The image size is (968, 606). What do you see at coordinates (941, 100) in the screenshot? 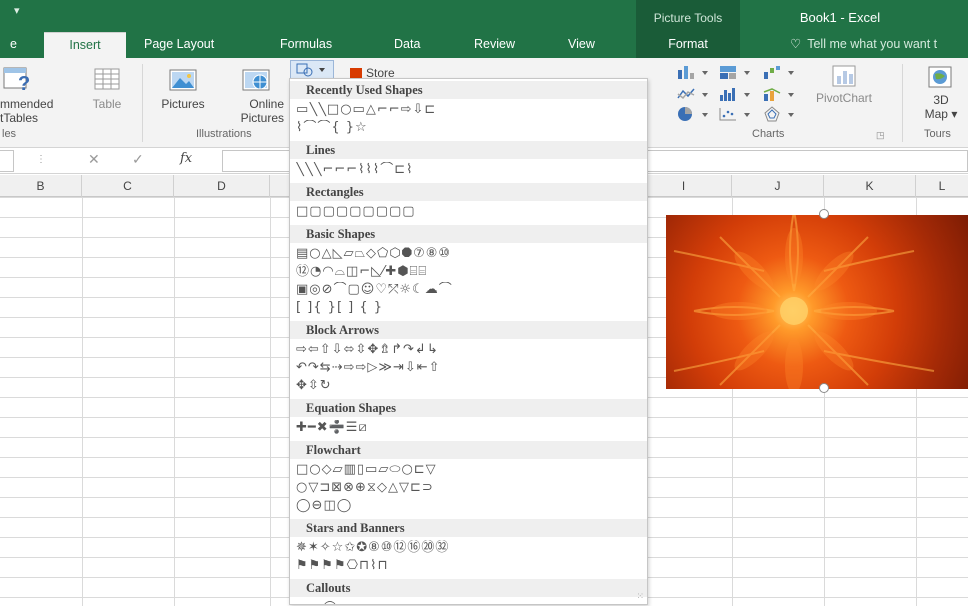
I see `3d-map-line1: 3D` at bounding box center [941, 100].